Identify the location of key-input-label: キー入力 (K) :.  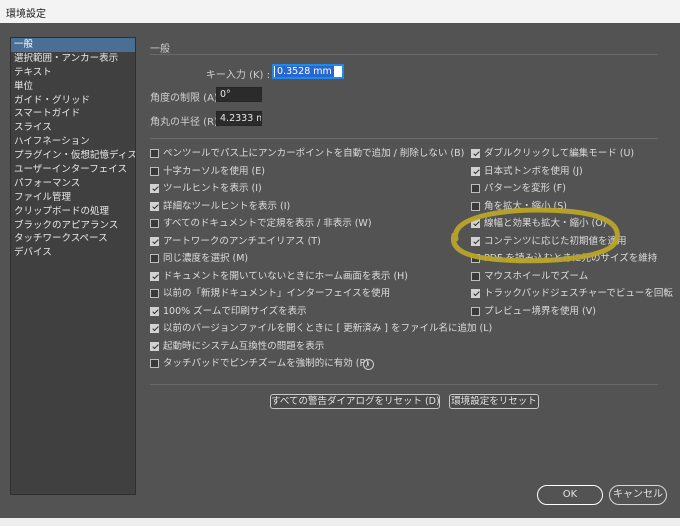
(237, 75).